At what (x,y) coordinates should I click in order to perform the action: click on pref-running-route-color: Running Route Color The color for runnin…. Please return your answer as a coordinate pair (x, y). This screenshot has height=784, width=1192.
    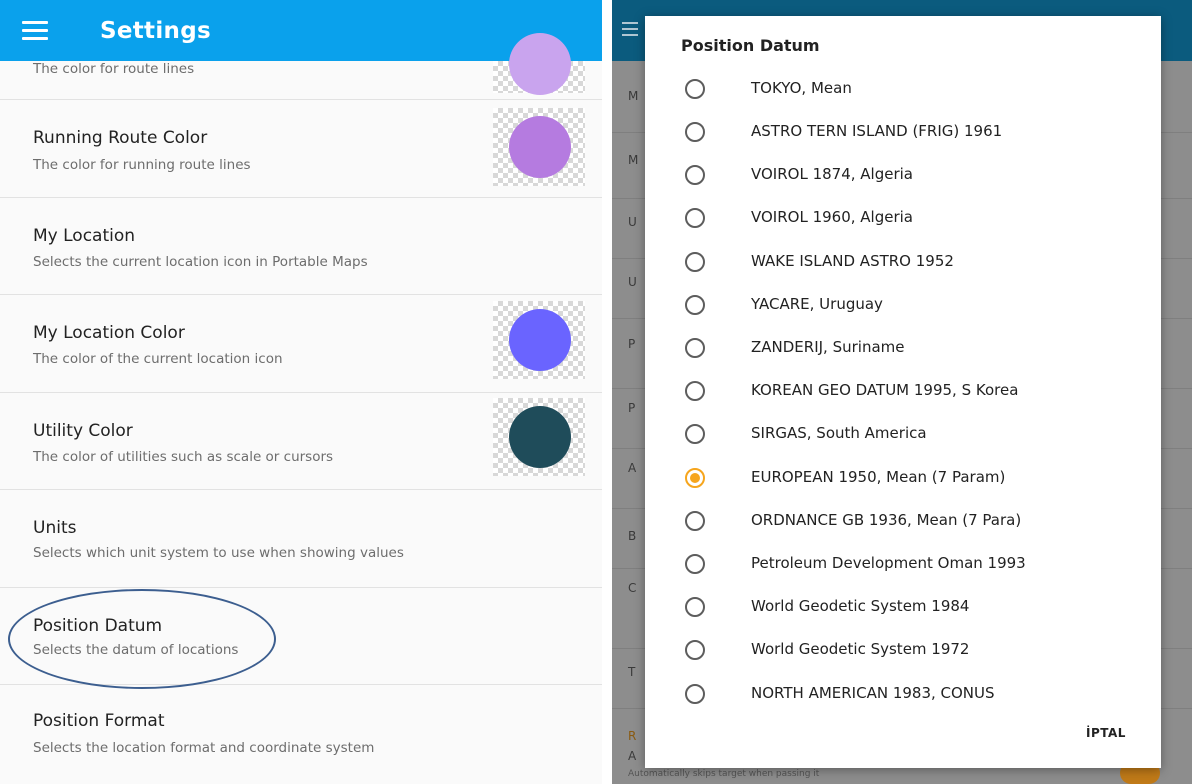
    Looking at the image, I should click on (301, 149).